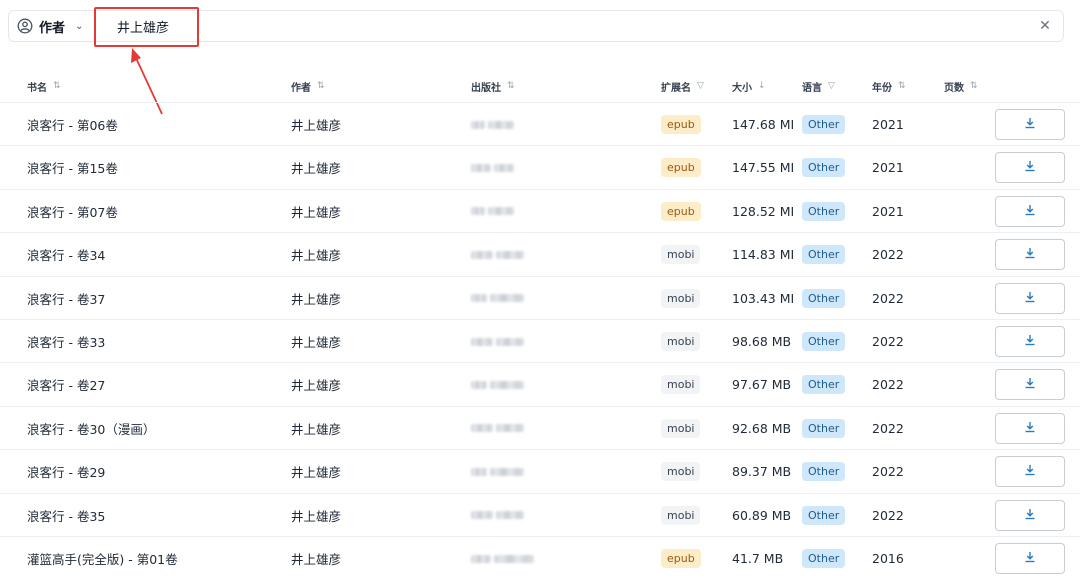  I want to click on extension-cell: mobi, so click(681, 471).